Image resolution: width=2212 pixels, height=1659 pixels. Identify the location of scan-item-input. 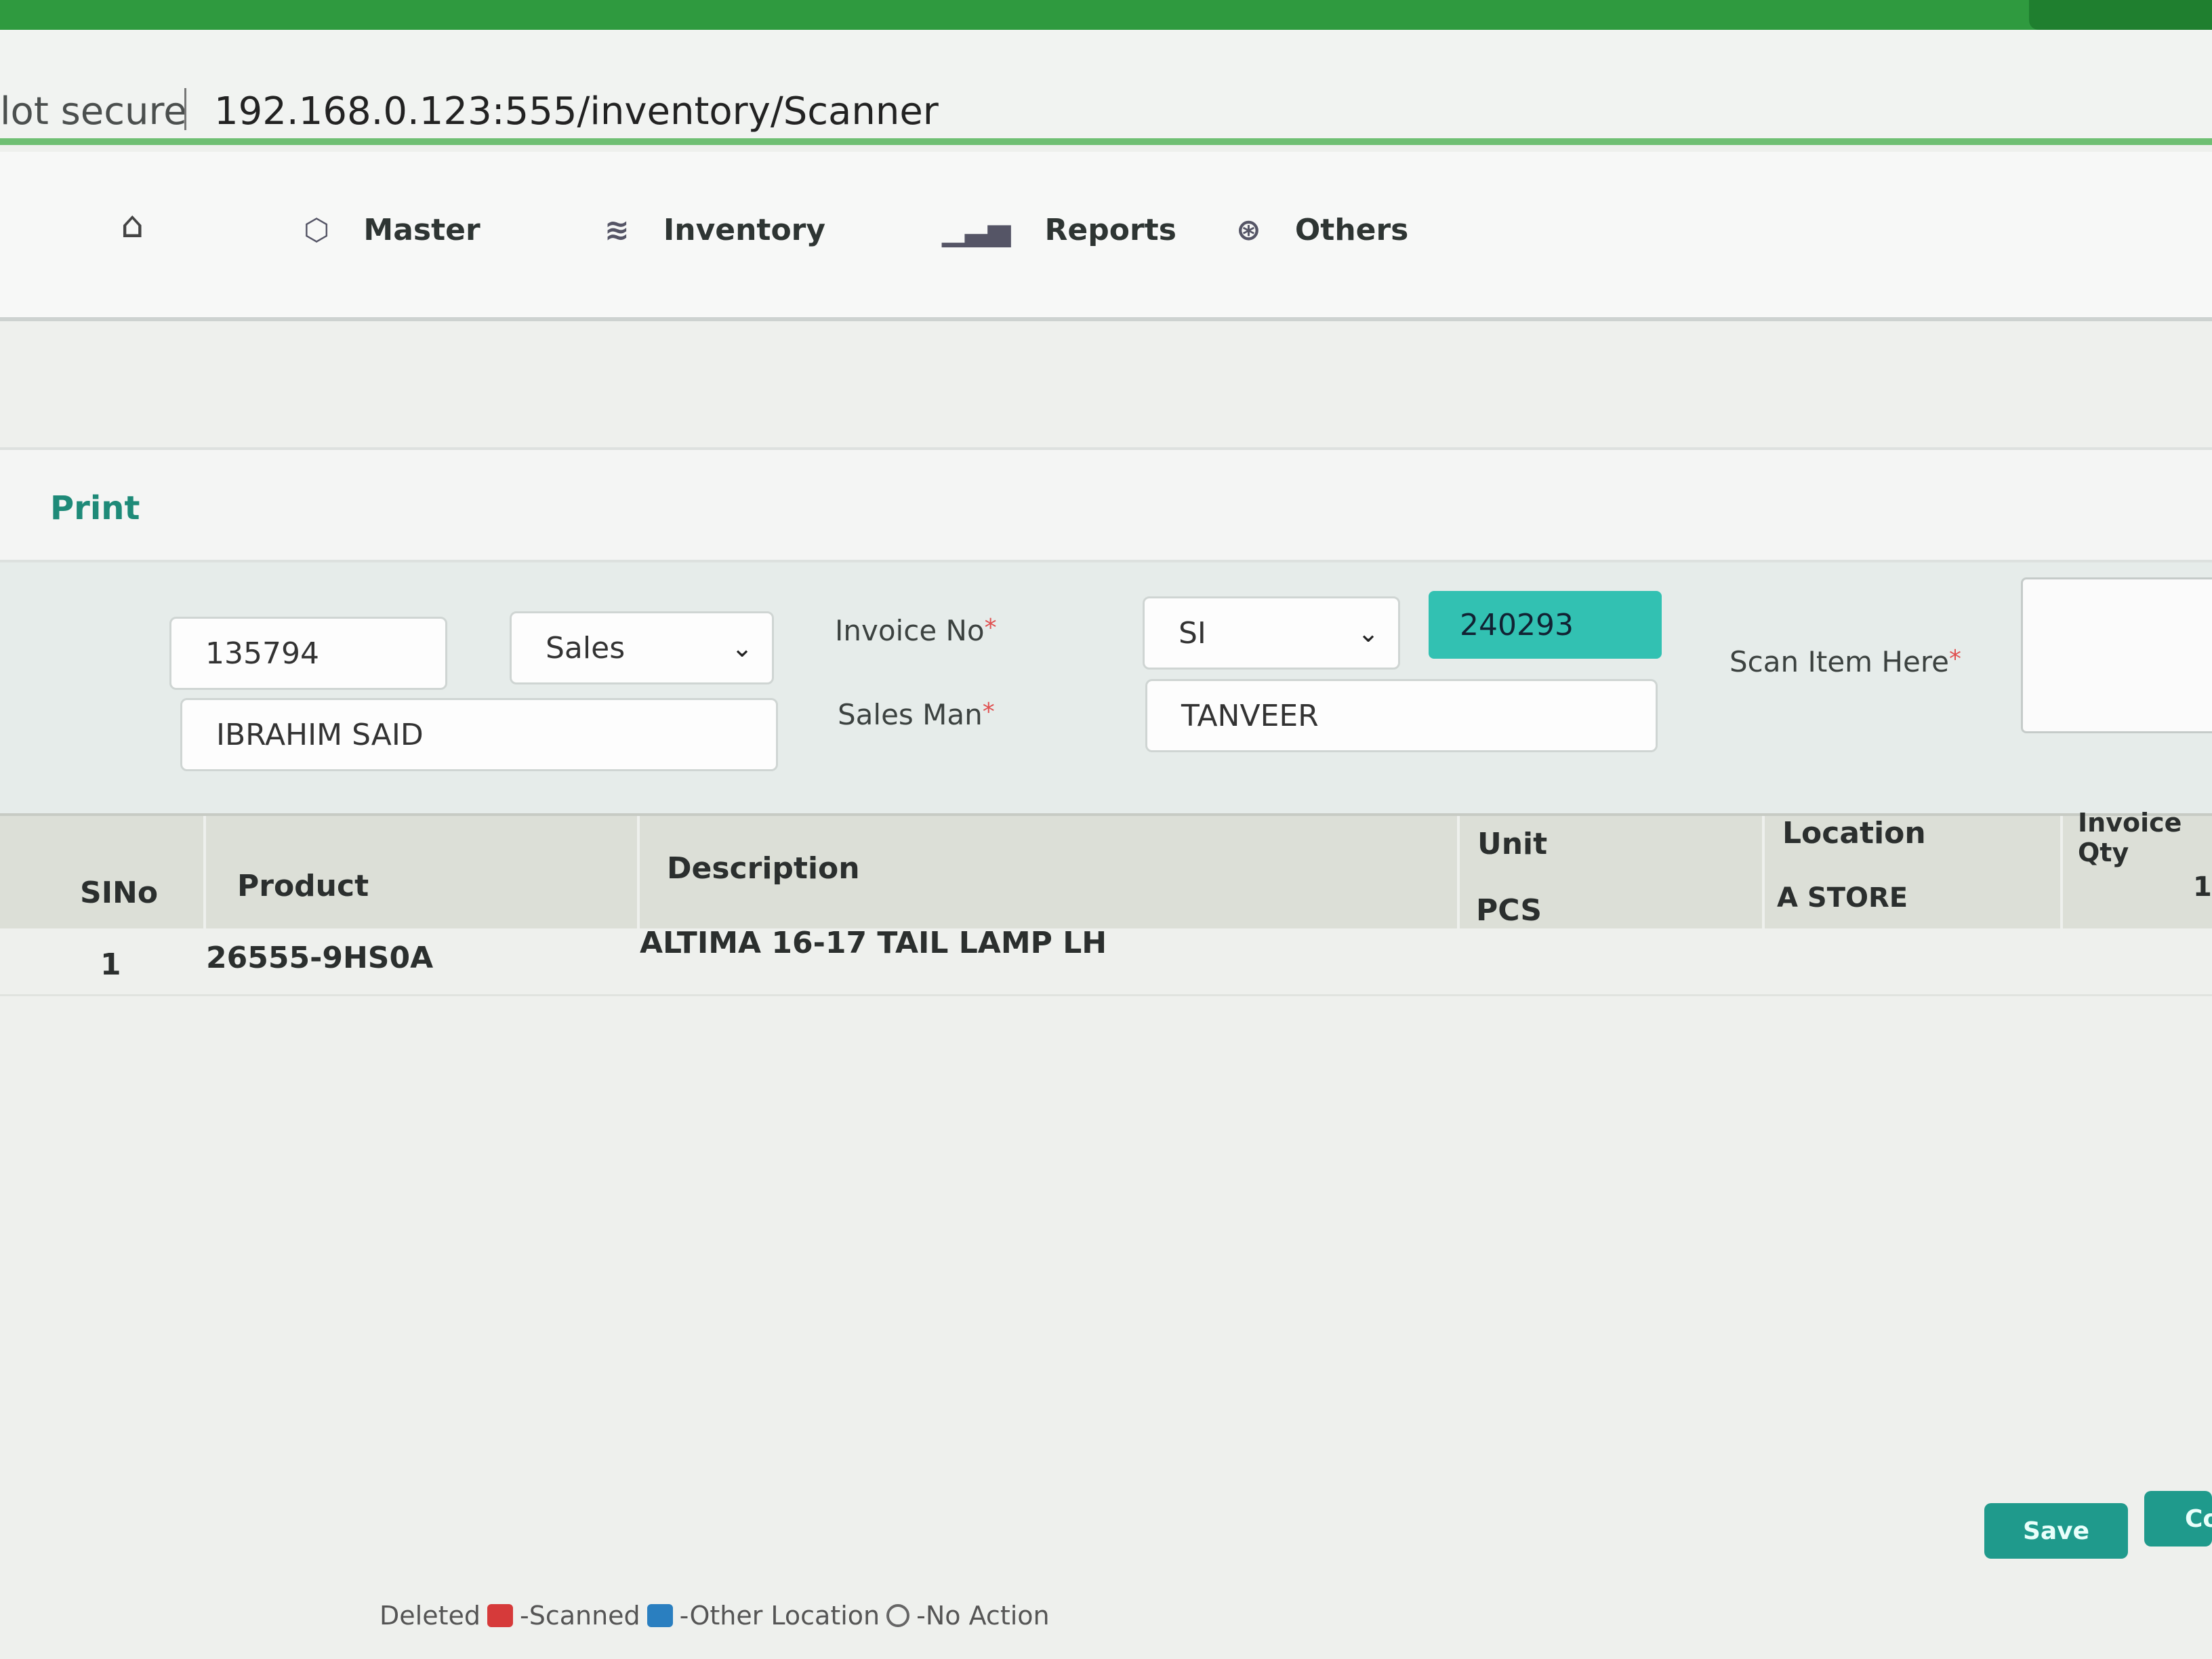
(2116, 655).